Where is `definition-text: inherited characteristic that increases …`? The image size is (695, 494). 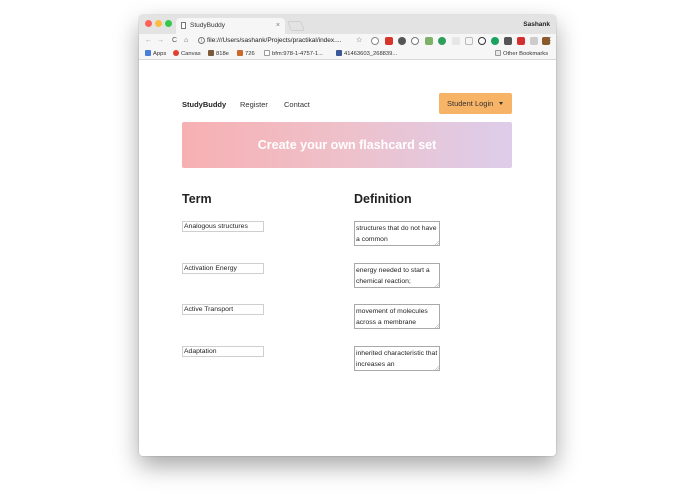
definition-text: inherited characteristic that increases … is located at coordinates (397, 358).